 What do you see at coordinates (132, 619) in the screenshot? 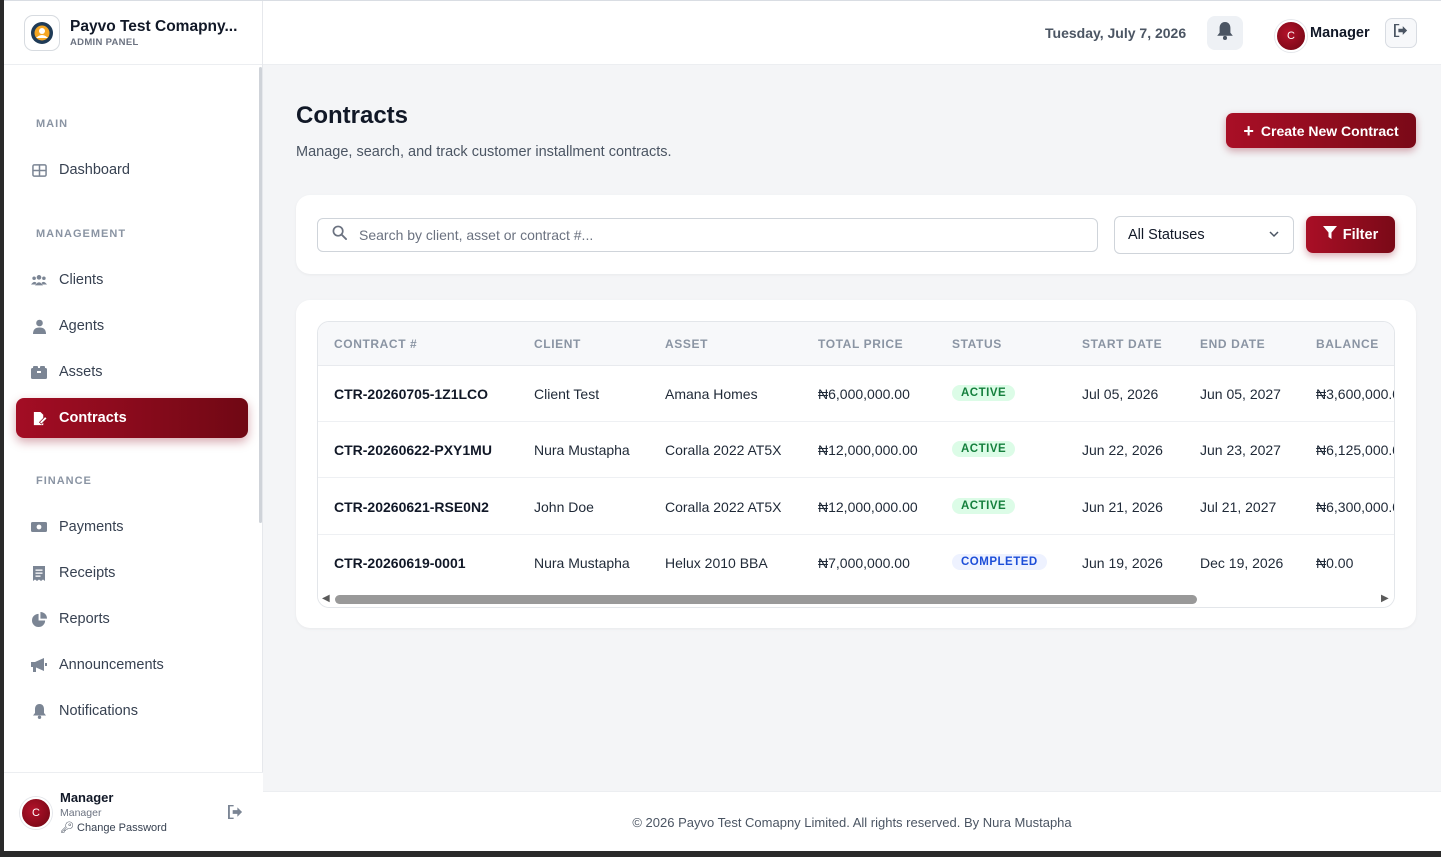
I see `sidebar-item-reports: Reports` at bounding box center [132, 619].